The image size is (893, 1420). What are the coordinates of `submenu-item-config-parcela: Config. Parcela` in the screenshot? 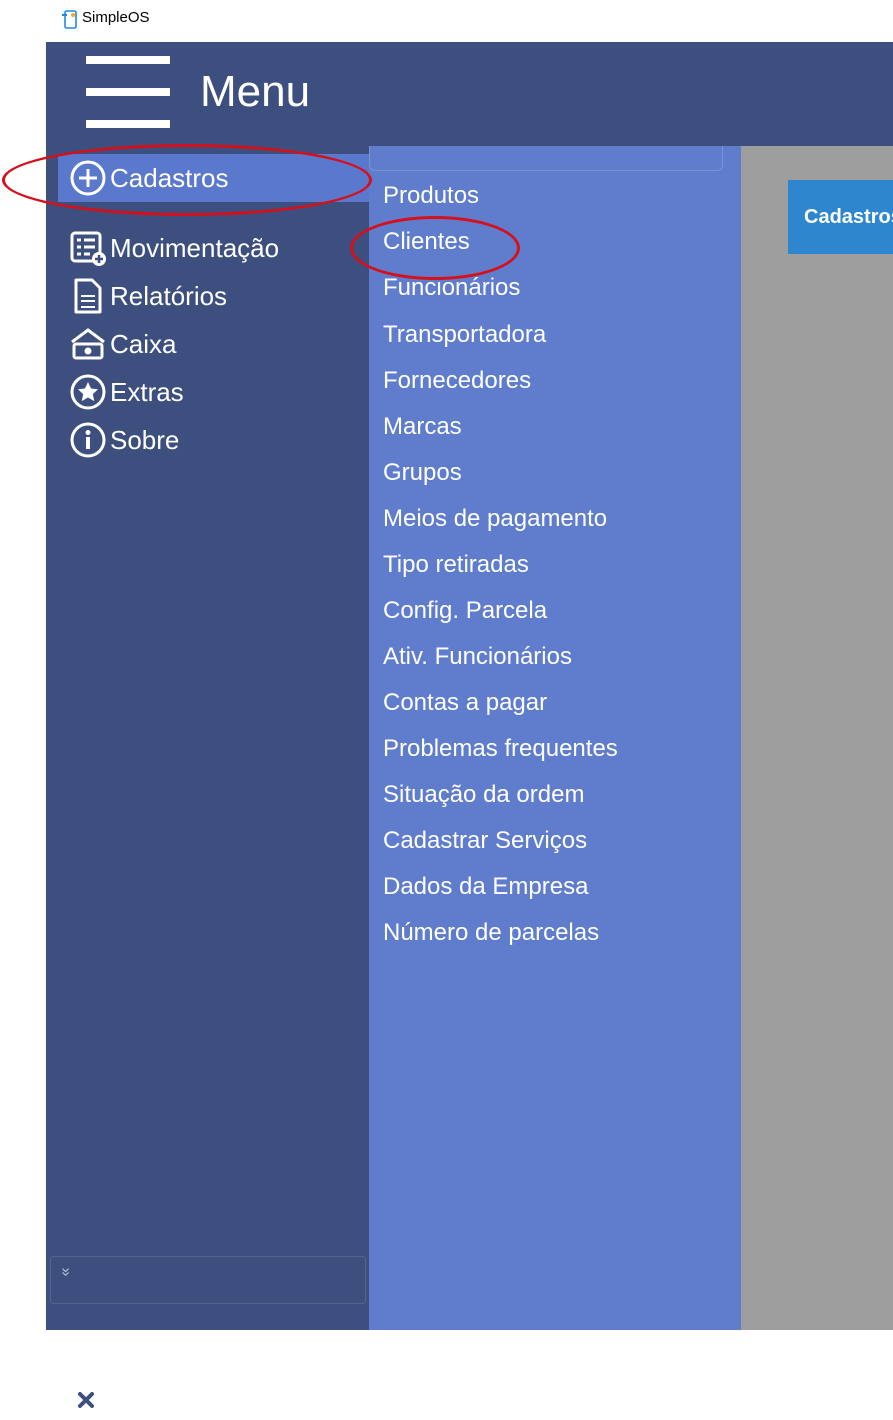 It's located at (465, 611).